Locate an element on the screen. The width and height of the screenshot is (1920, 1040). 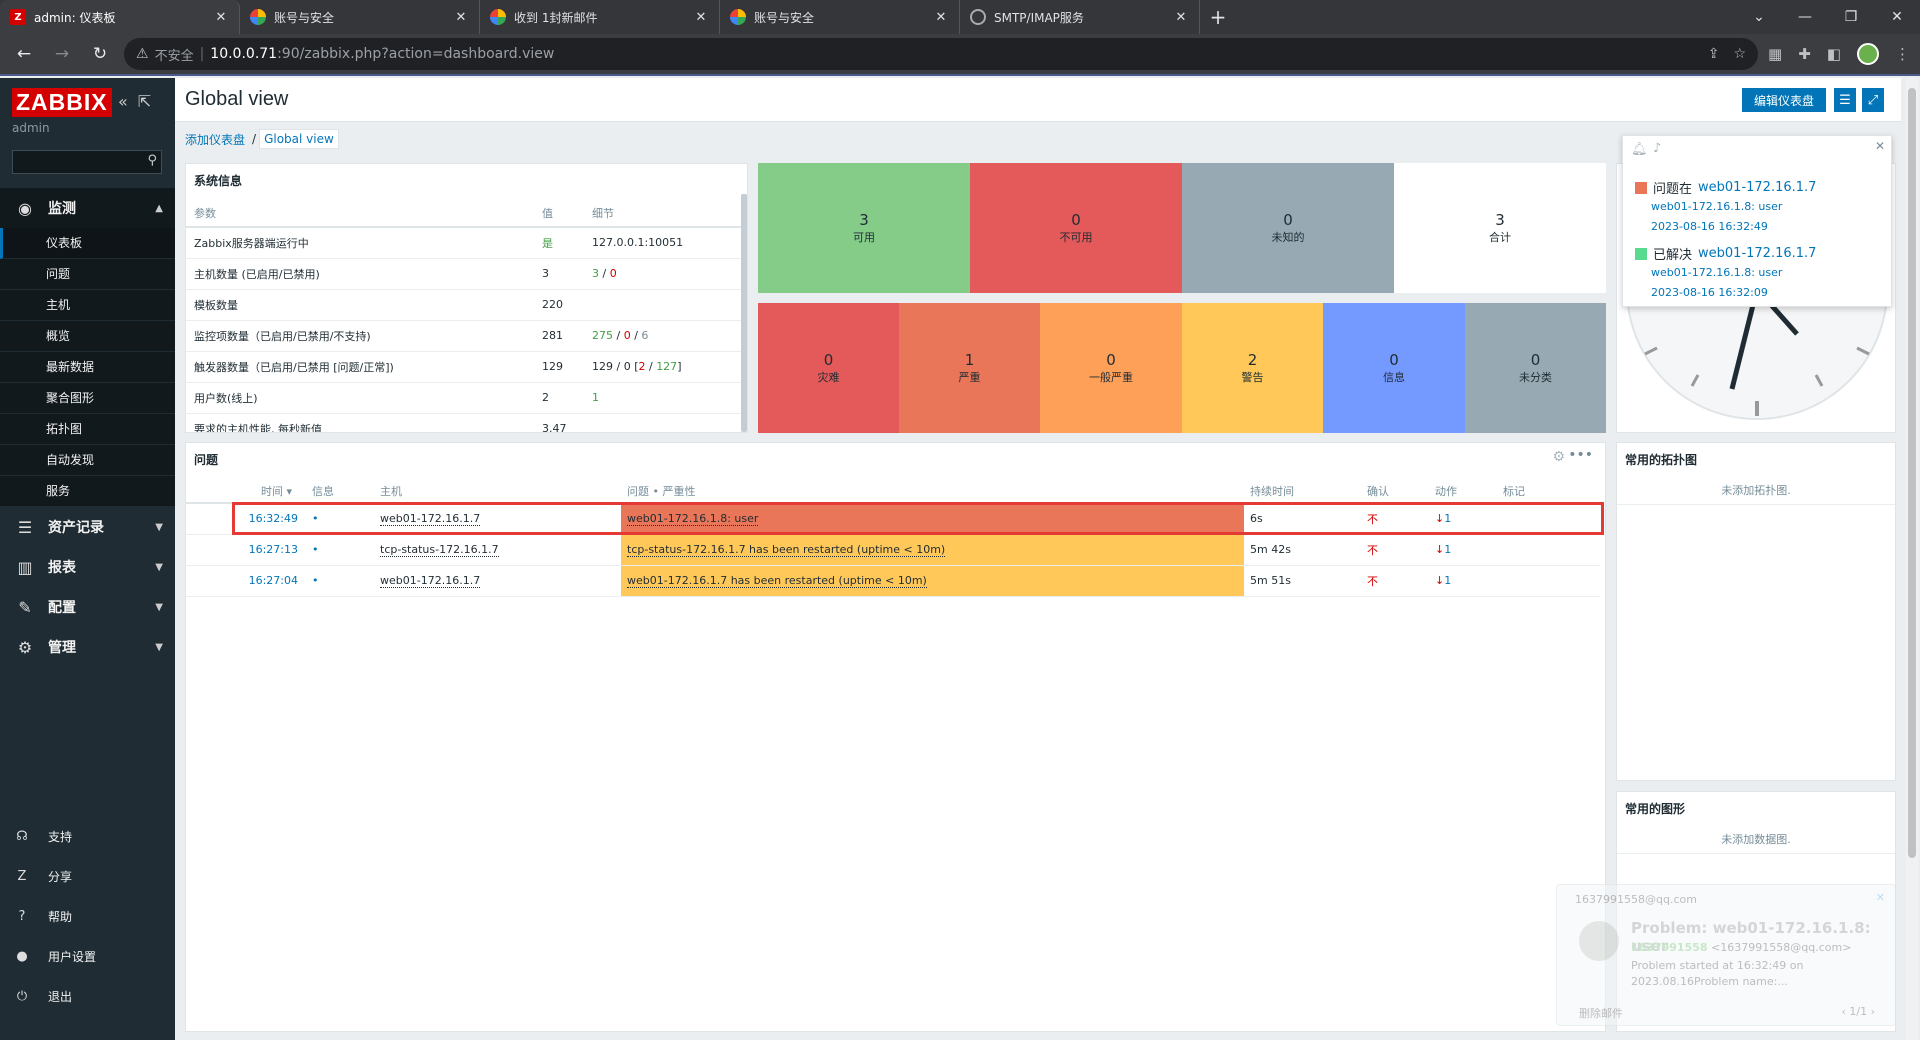
menu-share: Z 分享 is located at coordinates (87, 876).